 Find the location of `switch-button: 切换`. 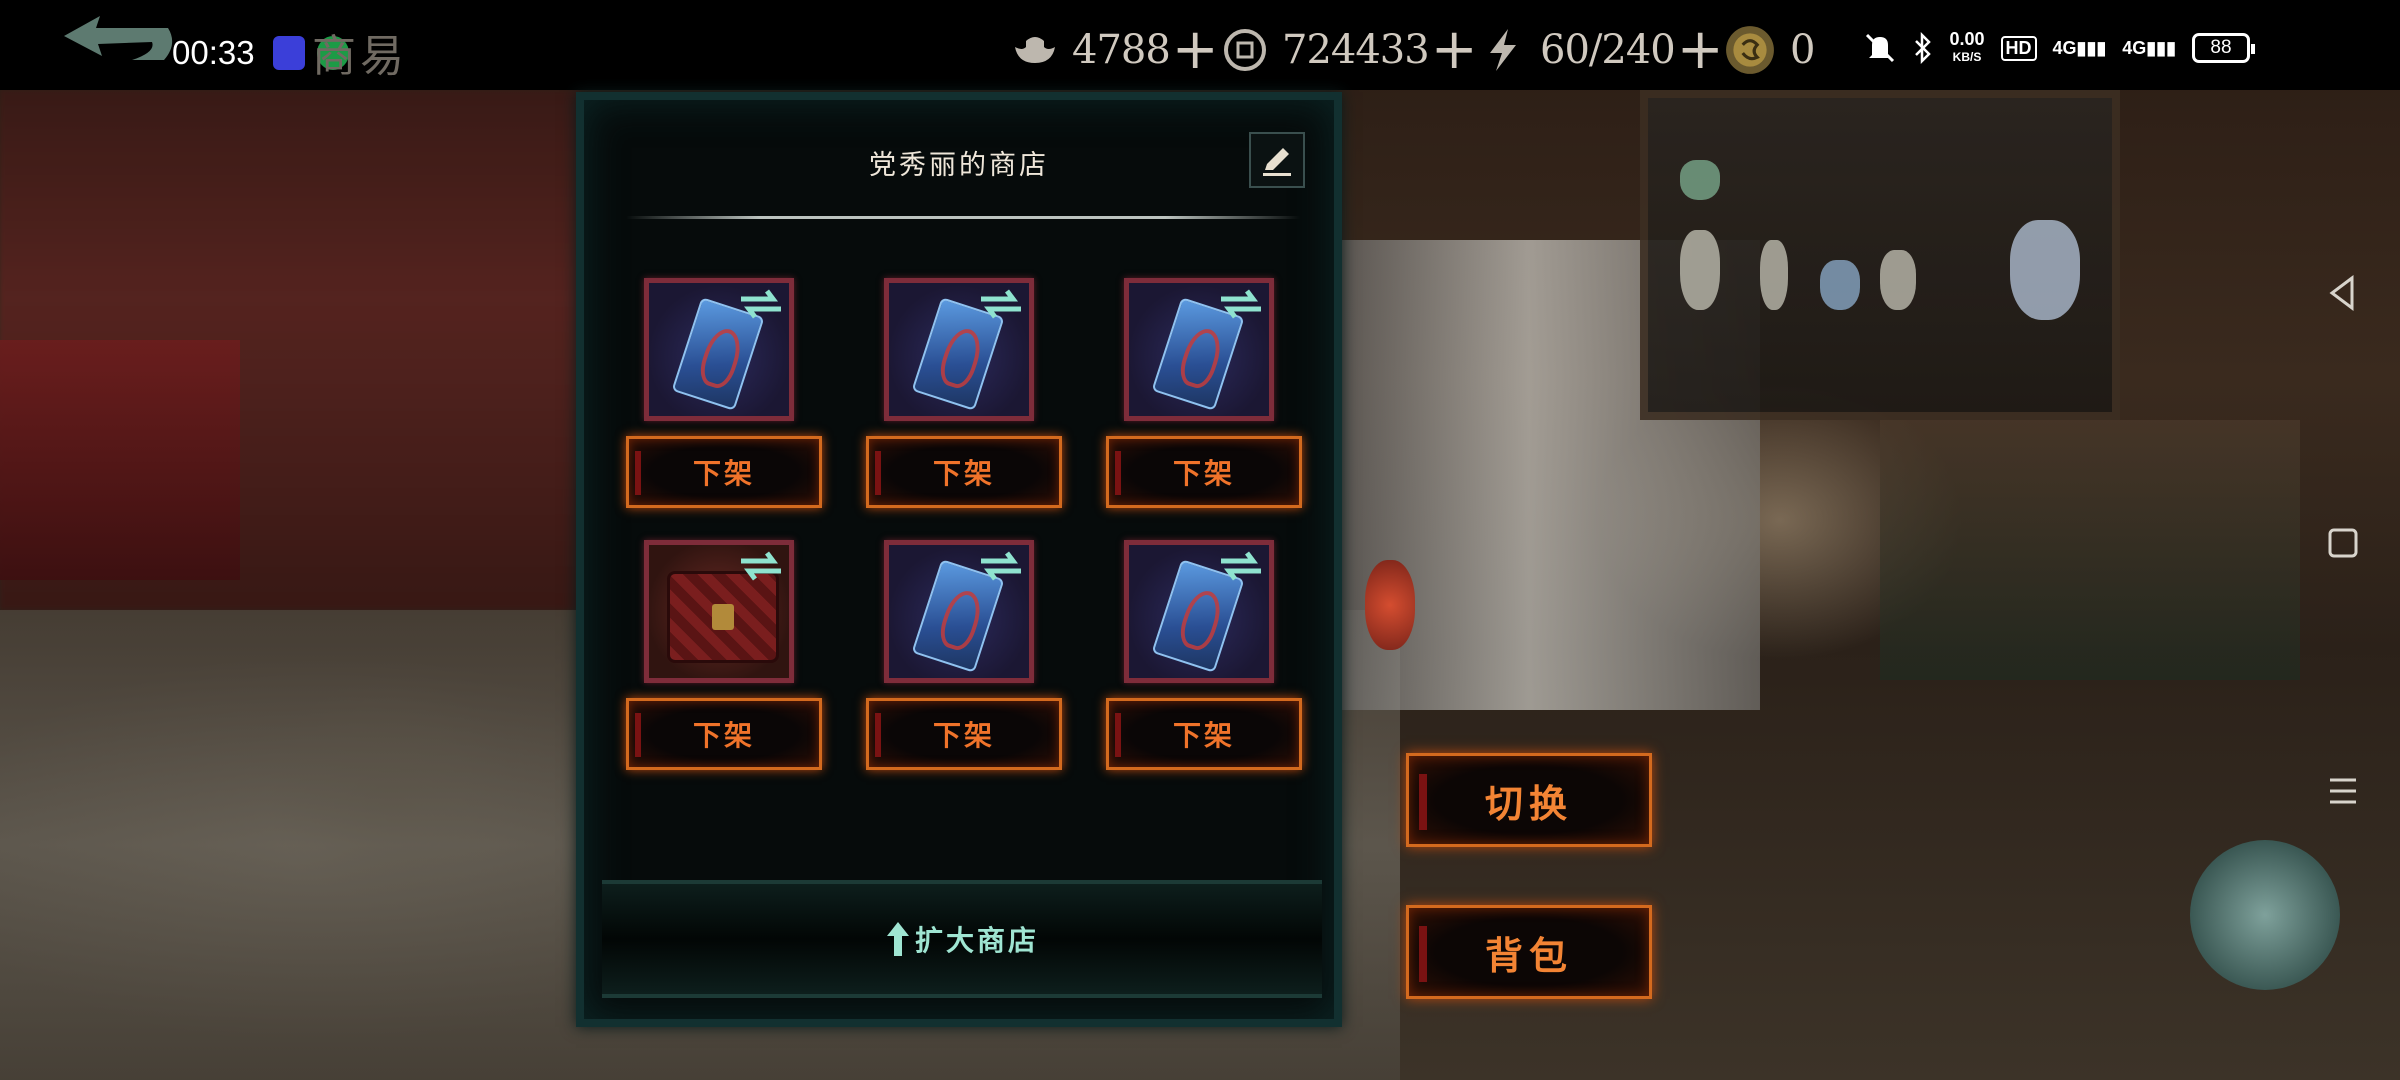

switch-button: 切换 is located at coordinates (1529, 800).